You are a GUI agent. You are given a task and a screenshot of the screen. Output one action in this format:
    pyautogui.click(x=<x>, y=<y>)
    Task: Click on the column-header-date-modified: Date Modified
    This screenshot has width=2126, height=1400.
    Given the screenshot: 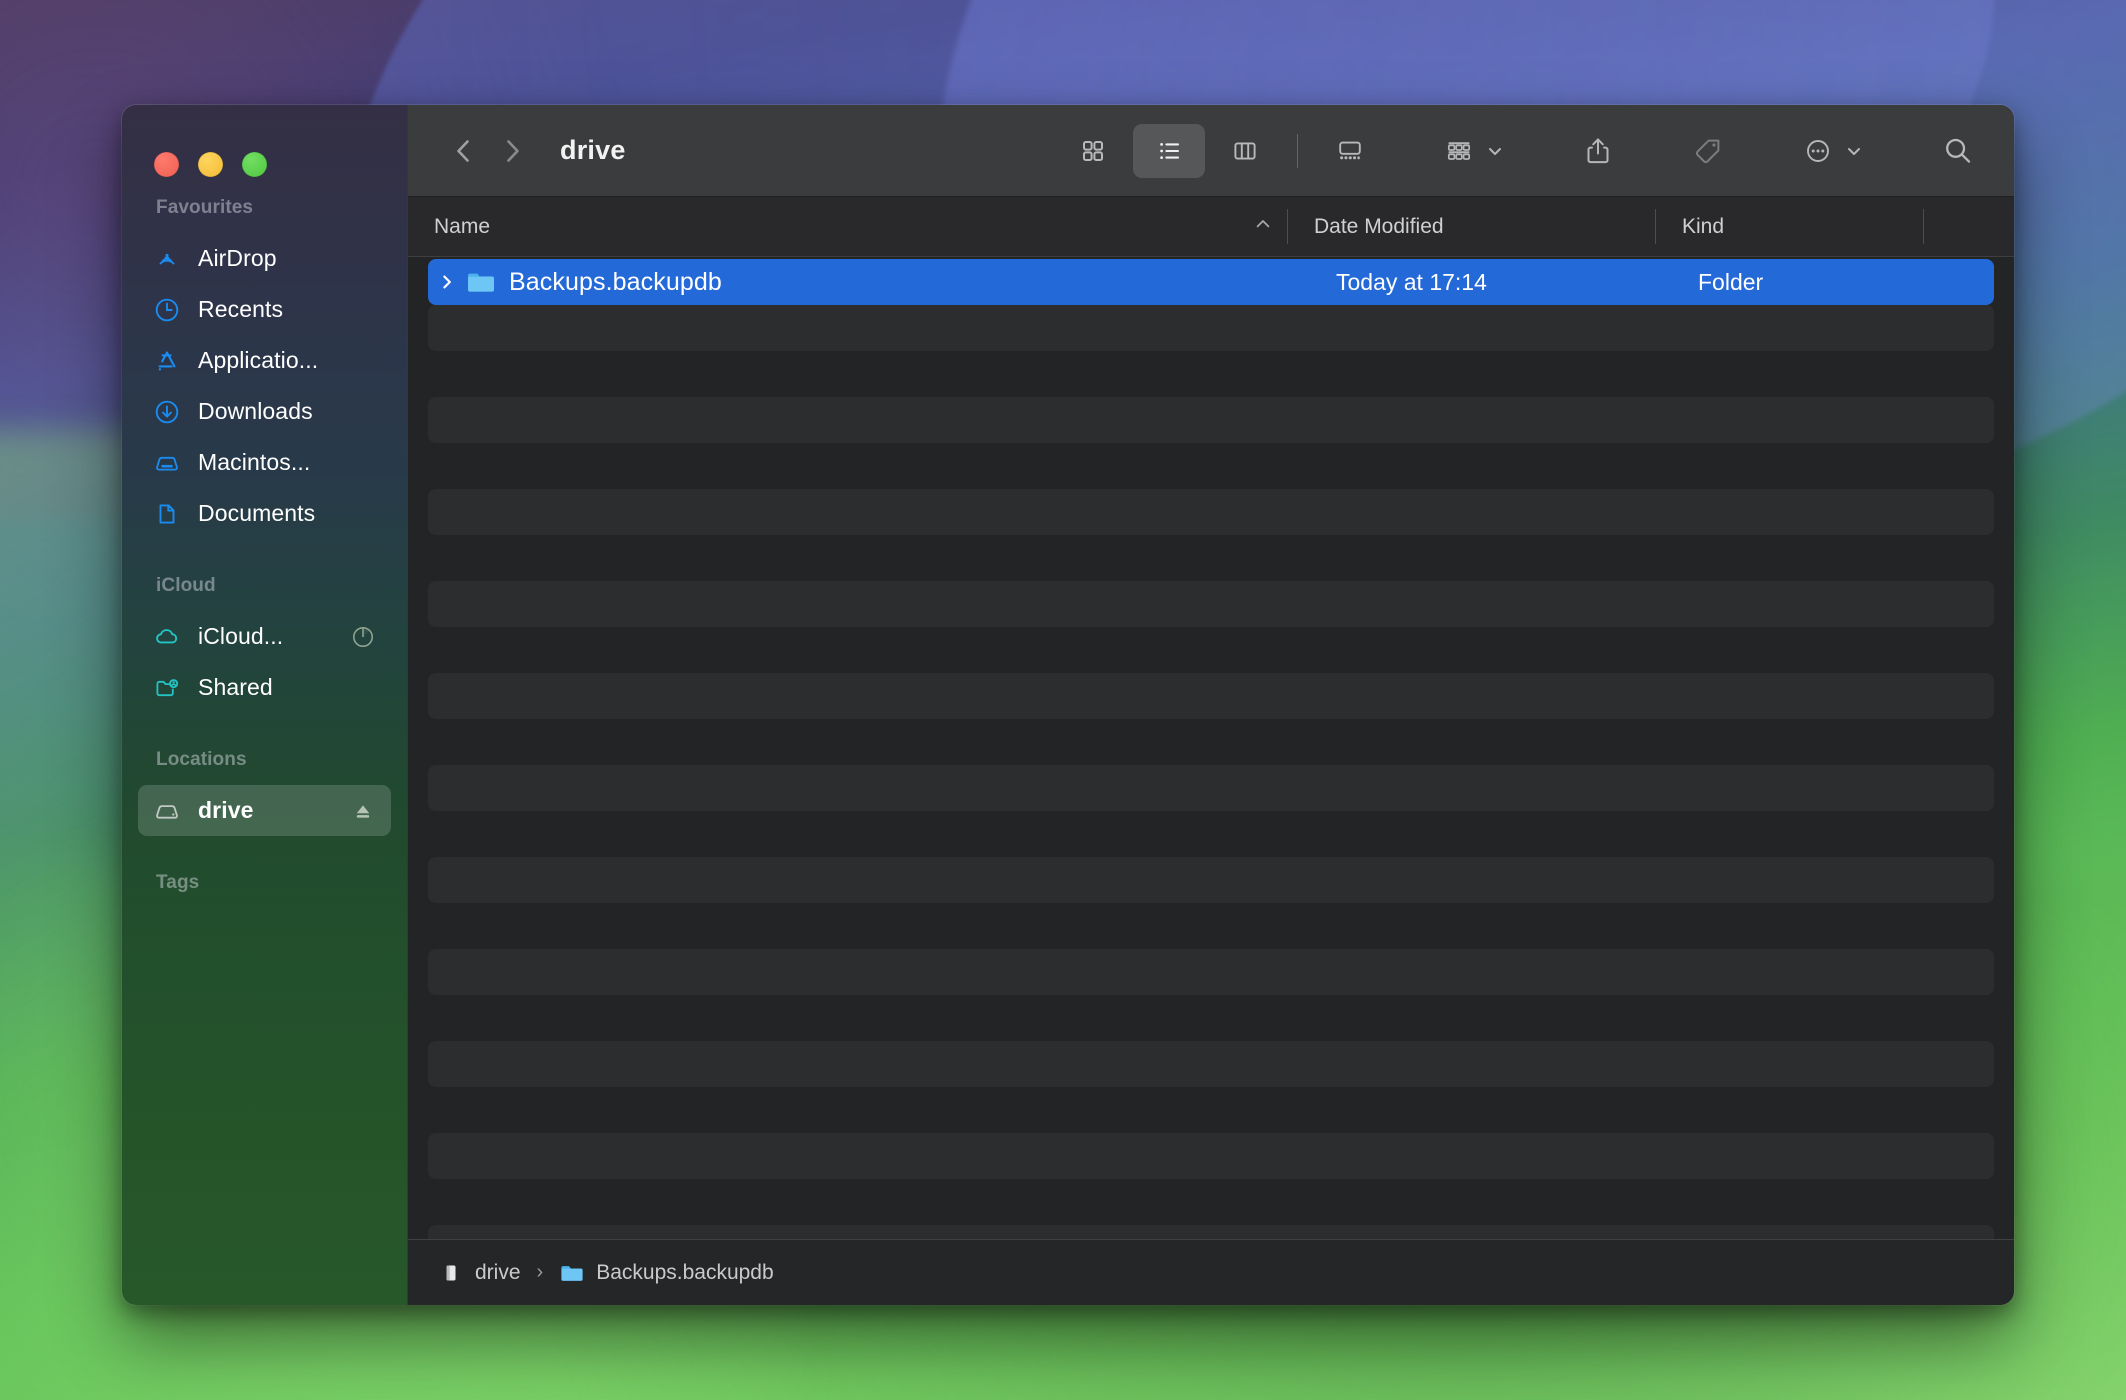 What is the action you would take?
    pyautogui.click(x=1472, y=226)
    